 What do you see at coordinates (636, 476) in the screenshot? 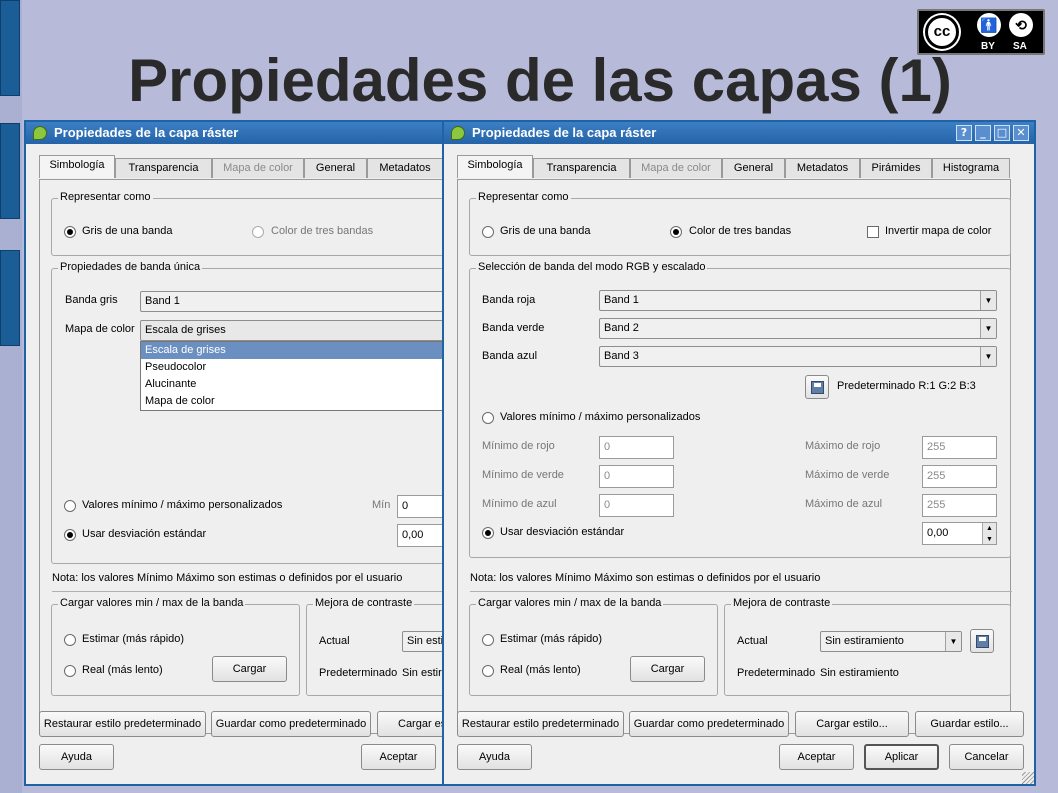
I see `min-green-field: 0` at bounding box center [636, 476].